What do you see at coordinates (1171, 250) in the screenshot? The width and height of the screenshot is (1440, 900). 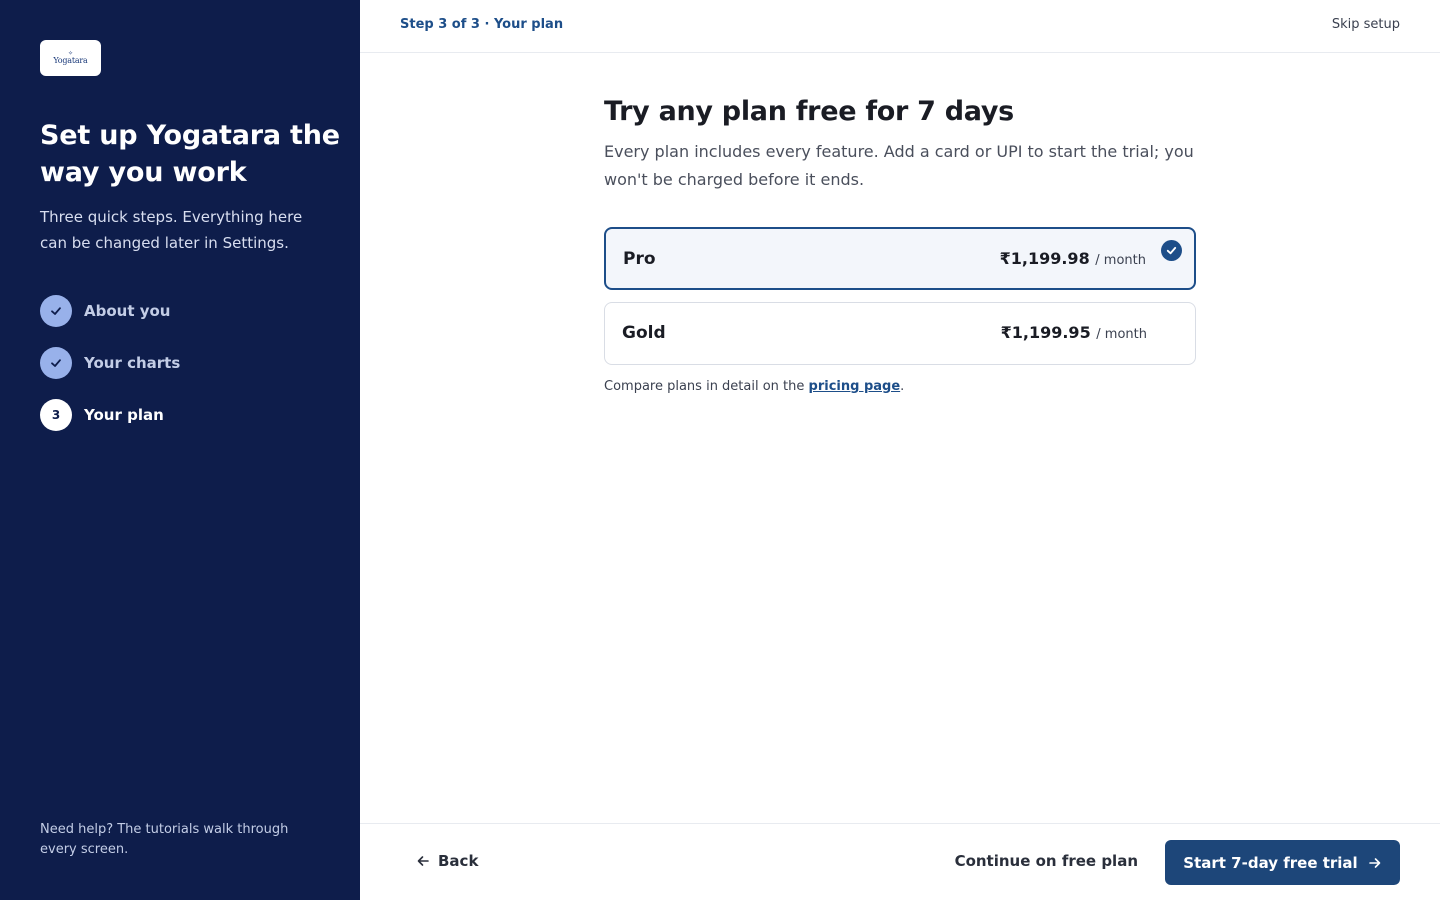 I see `selected-check-icon` at bounding box center [1171, 250].